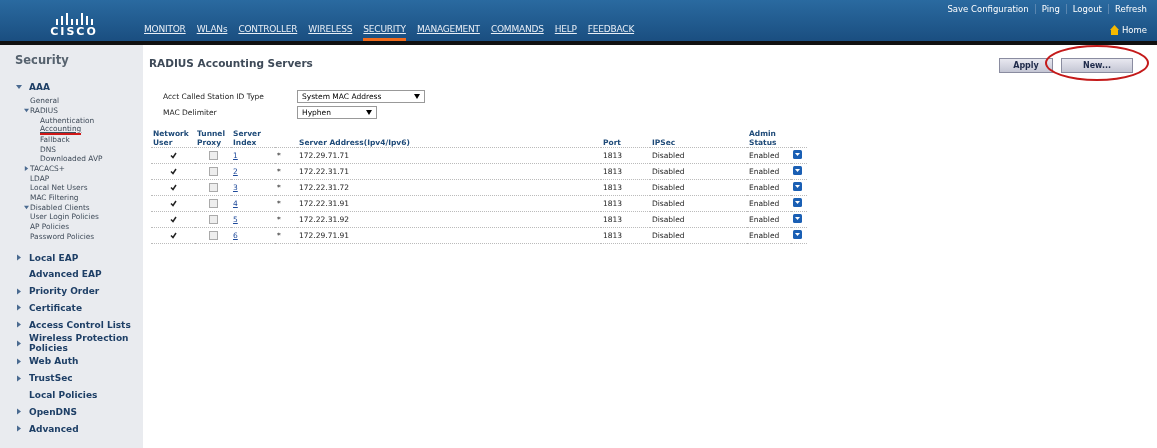 The width and height of the screenshot is (1157, 448). Describe the element at coordinates (80, 324) in the screenshot. I see `sidebar-item: Access Control Lists` at that location.